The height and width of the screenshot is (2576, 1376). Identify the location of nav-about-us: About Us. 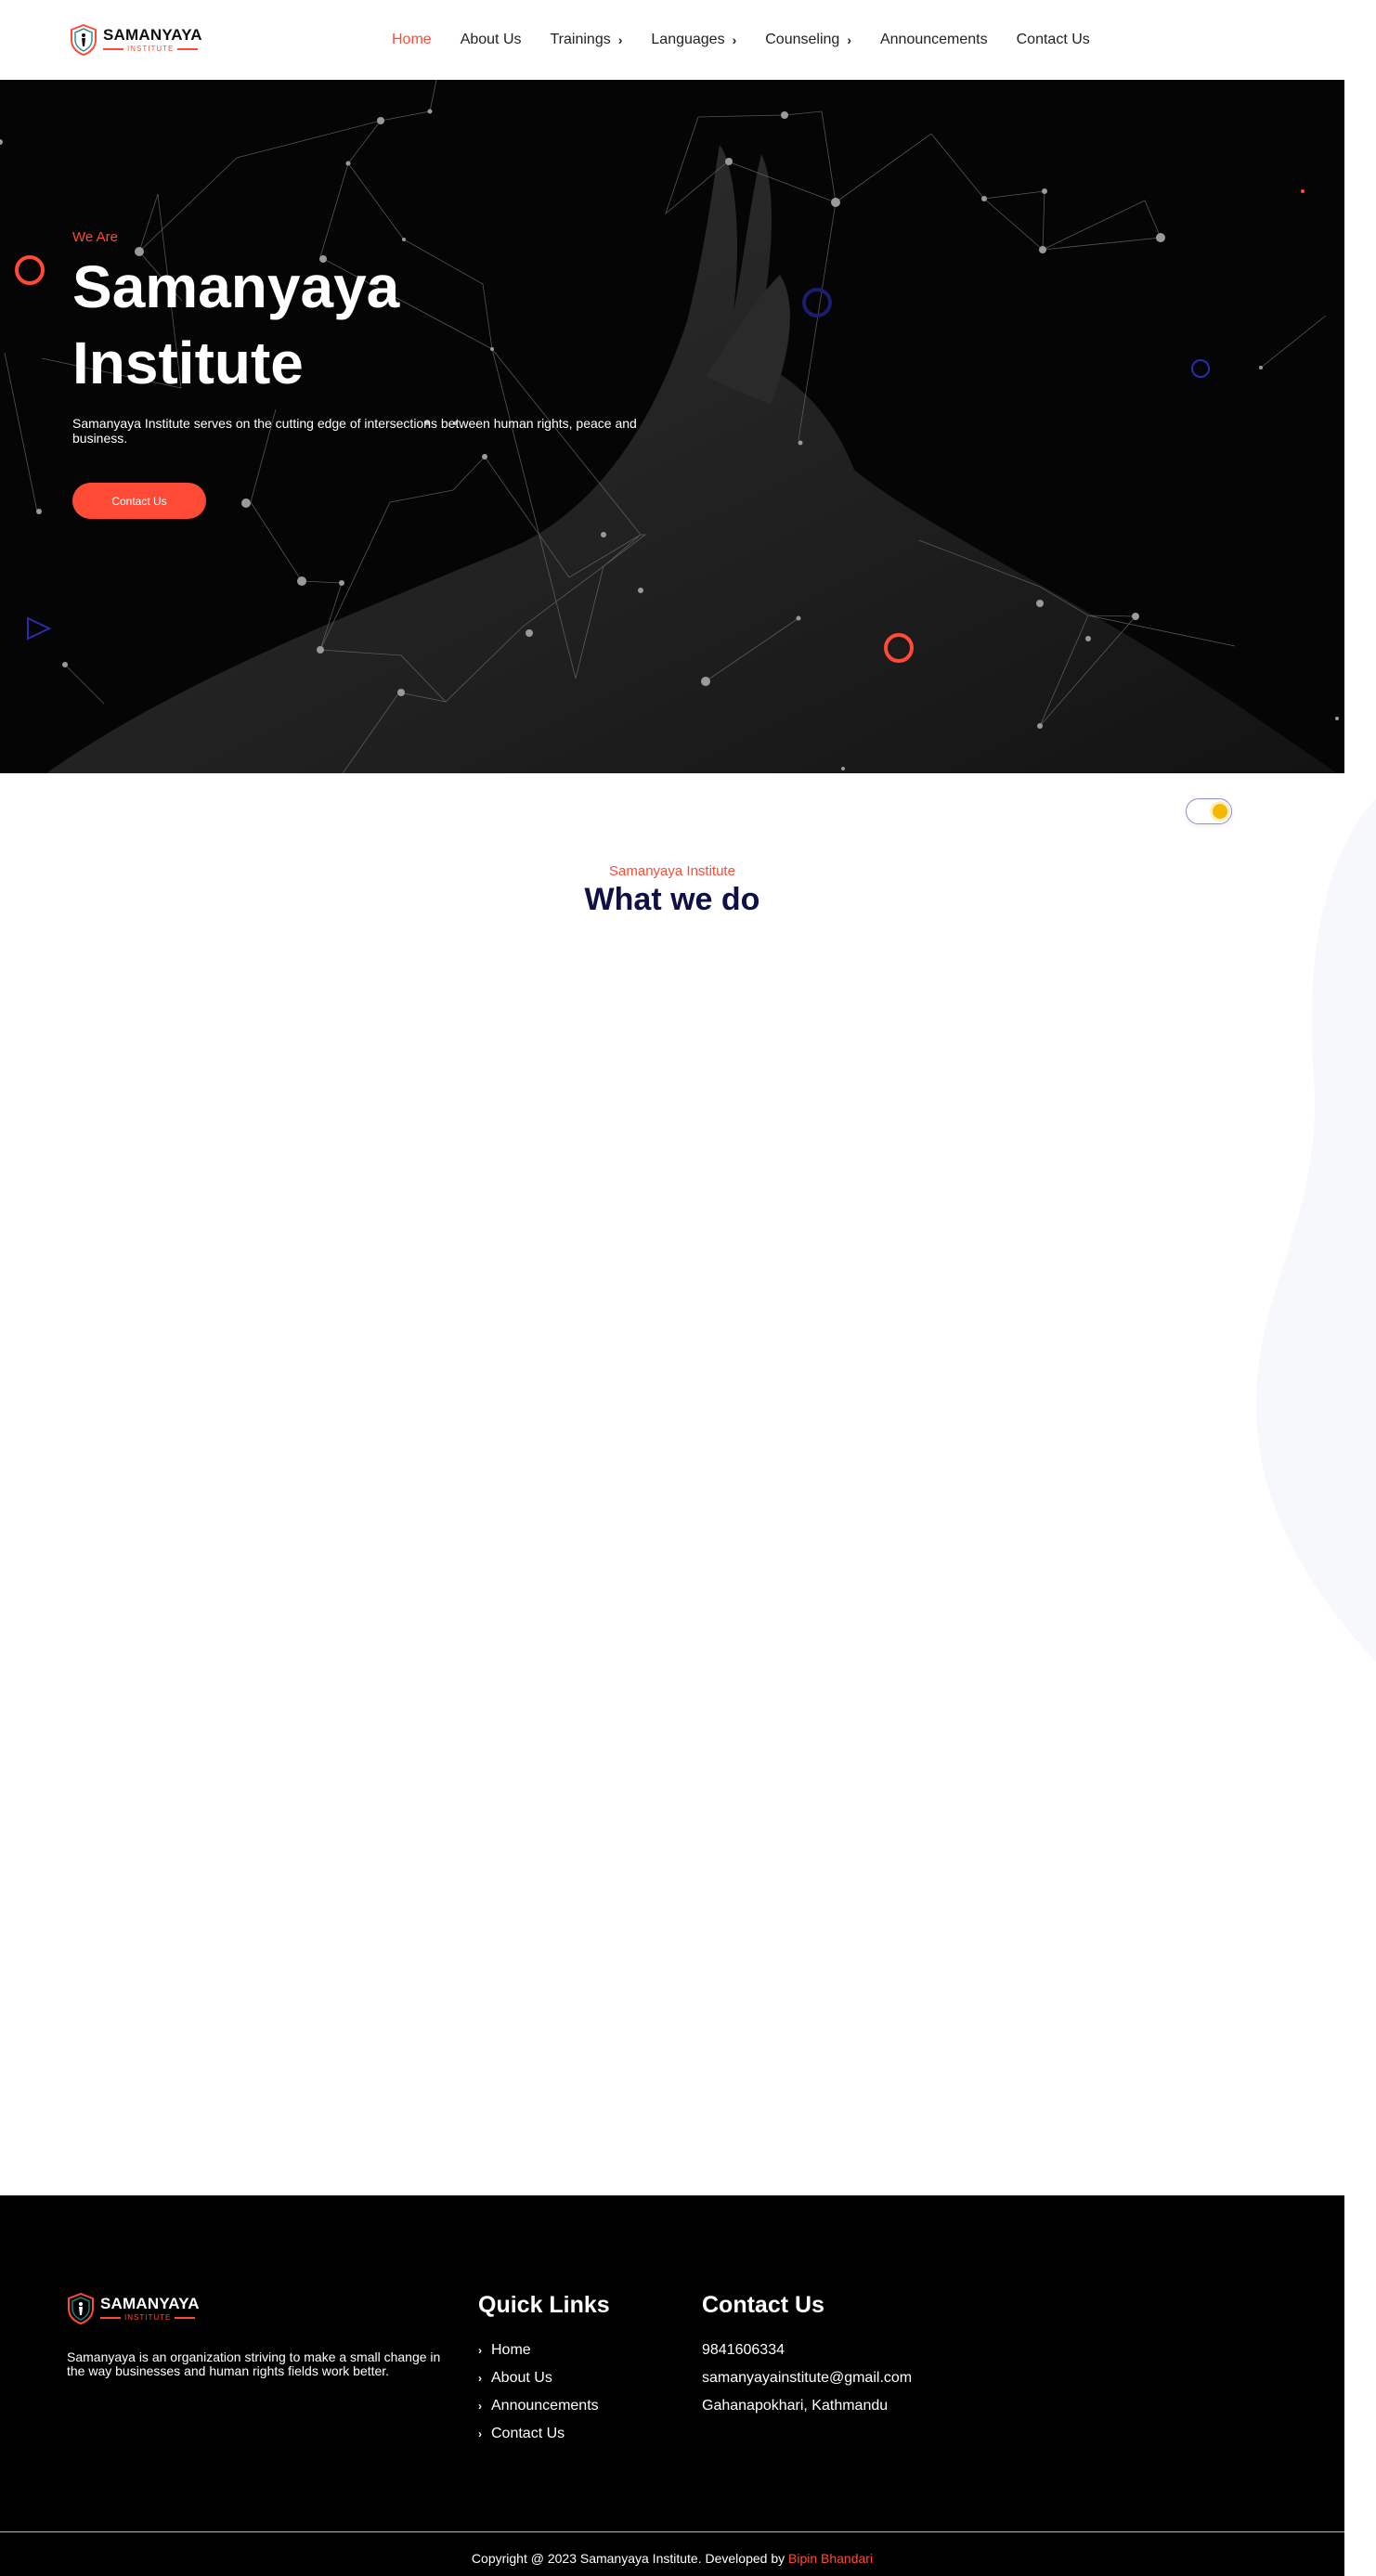
(491, 40).